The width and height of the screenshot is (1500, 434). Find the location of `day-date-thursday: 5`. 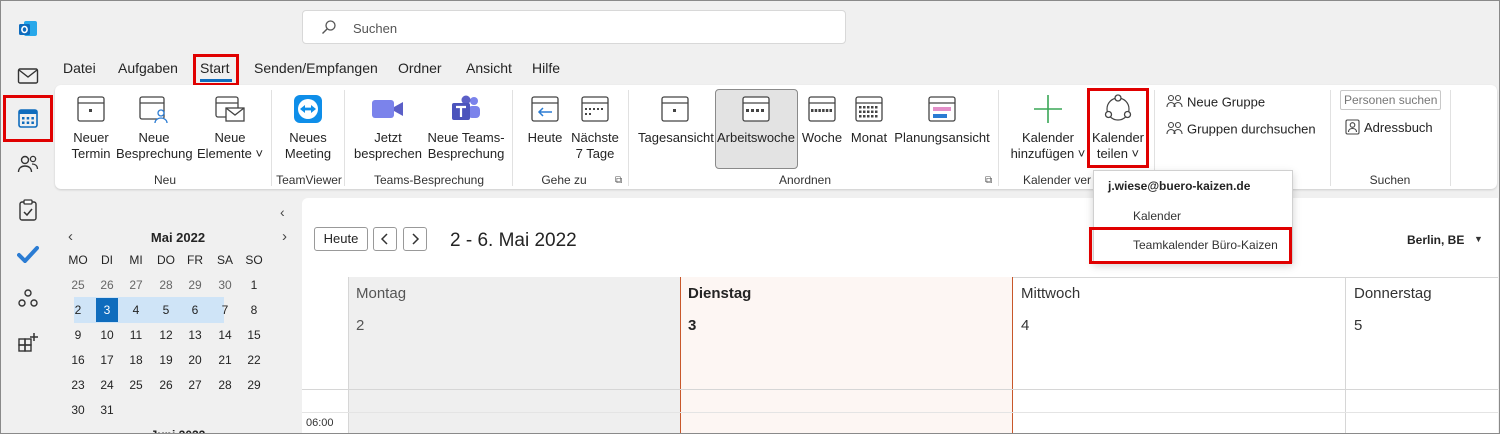

day-date-thursday: 5 is located at coordinates (1358, 325).